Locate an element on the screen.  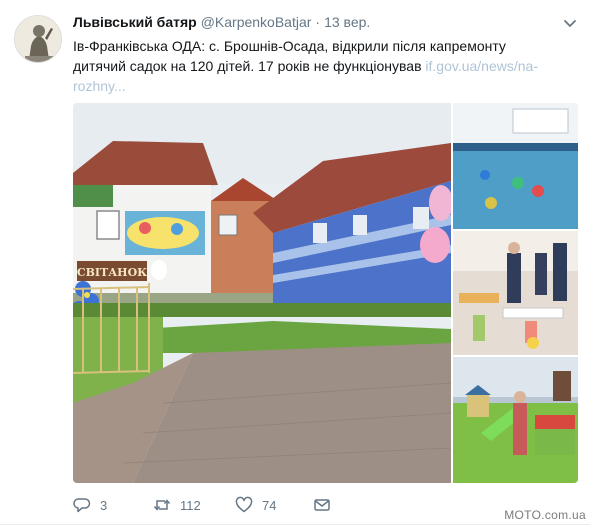
classroom-photo is located at coordinates (515, 293).